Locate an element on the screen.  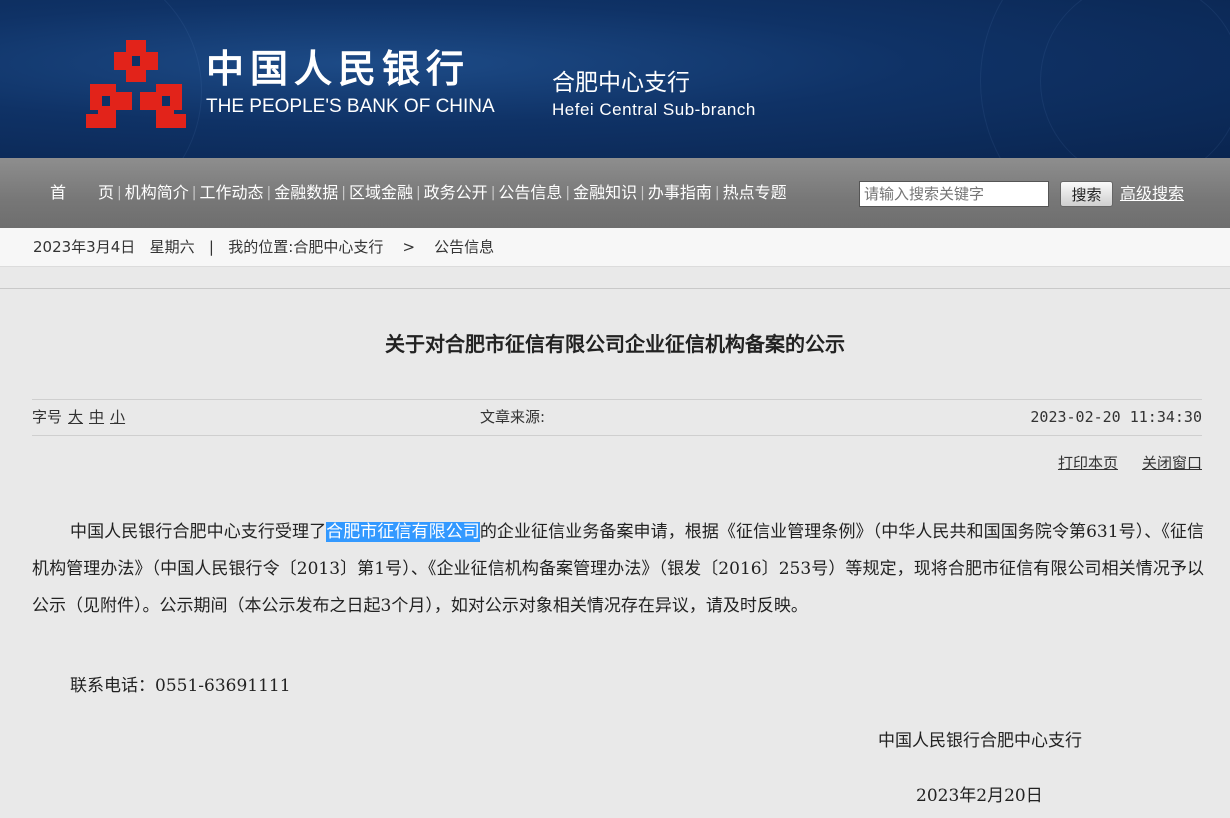
selected-company-name: 合肥市征信有限公司 is located at coordinates (403, 532).